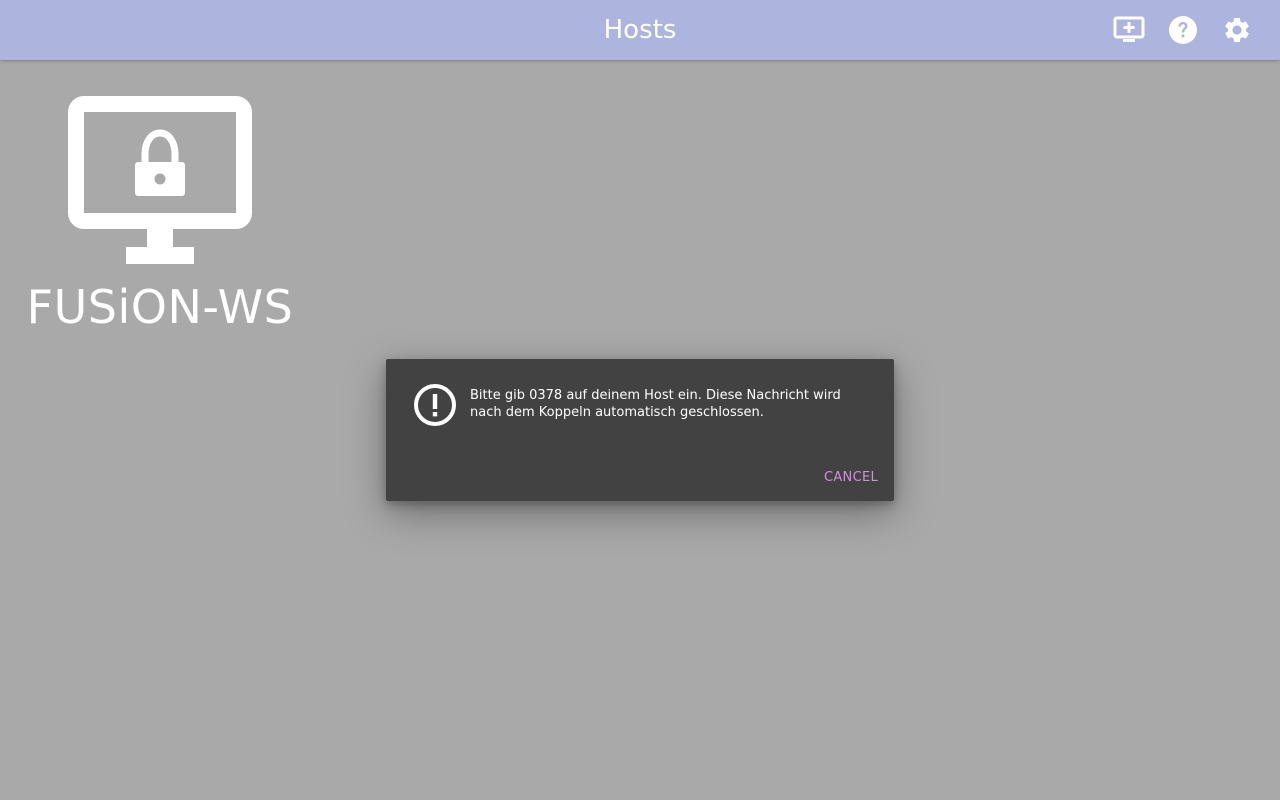 The height and width of the screenshot is (800, 1280). I want to click on host-tile: FUSiON-WS, so click(160, 215).